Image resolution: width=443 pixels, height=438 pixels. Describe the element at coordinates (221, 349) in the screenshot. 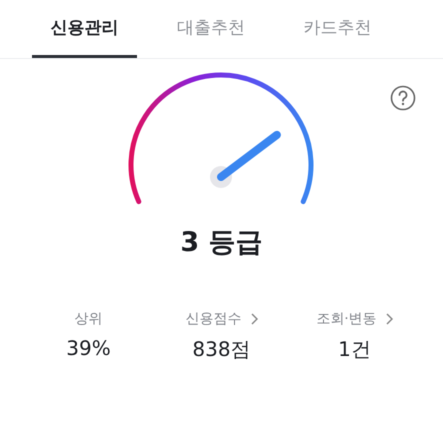

I see `stat-value: 838점` at that location.